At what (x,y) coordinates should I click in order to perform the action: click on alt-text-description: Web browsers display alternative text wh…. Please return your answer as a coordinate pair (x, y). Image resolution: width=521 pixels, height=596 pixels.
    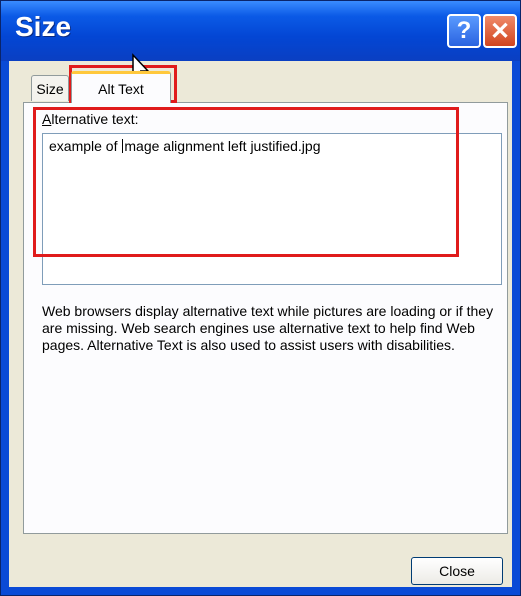
    Looking at the image, I should click on (268, 328).